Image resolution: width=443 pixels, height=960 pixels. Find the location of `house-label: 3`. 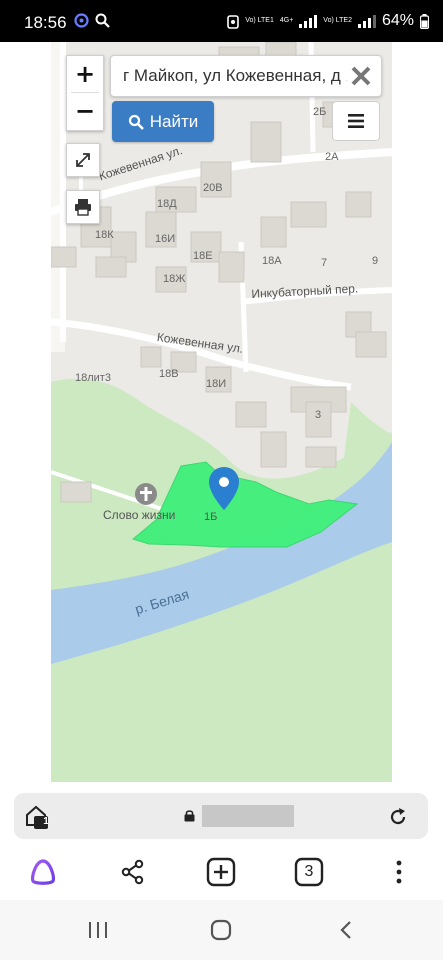

house-label: 3 is located at coordinates (318, 415).